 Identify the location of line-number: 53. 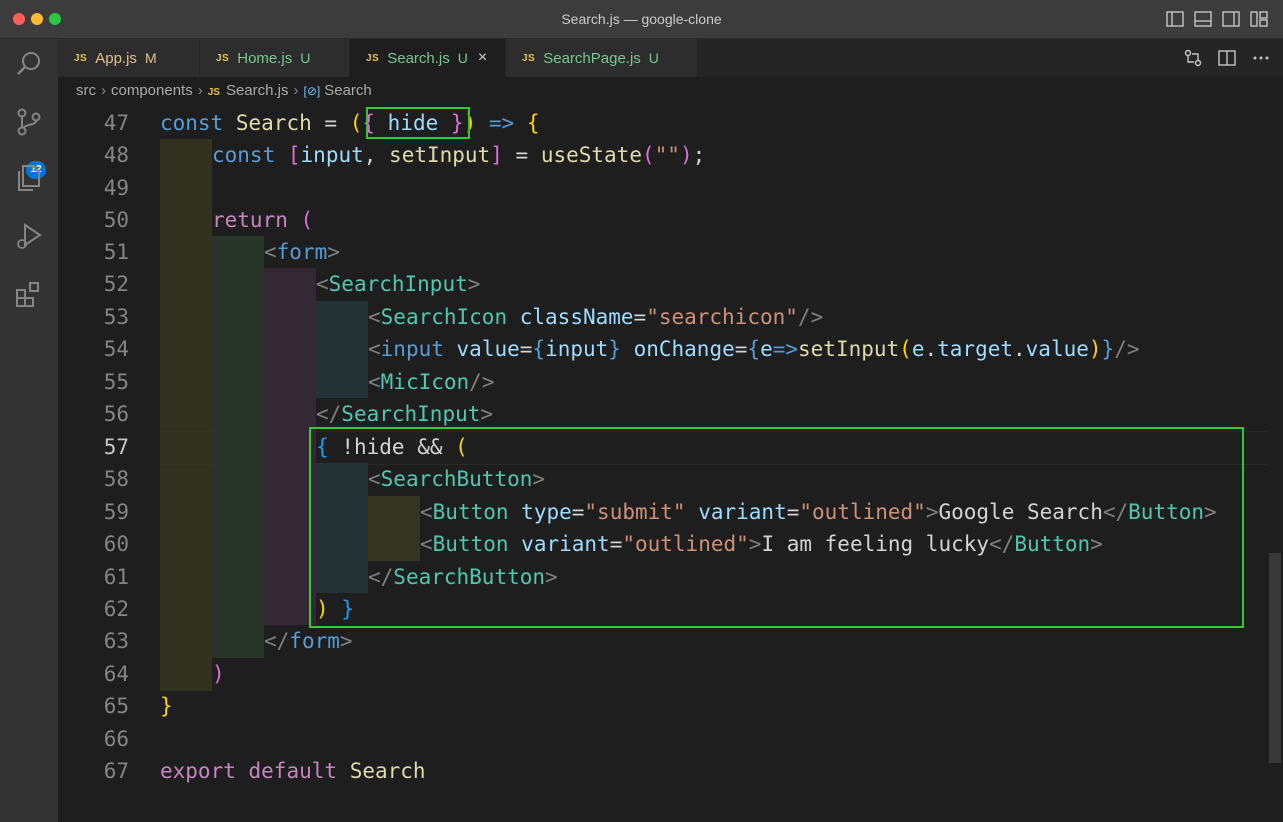
(116, 317).